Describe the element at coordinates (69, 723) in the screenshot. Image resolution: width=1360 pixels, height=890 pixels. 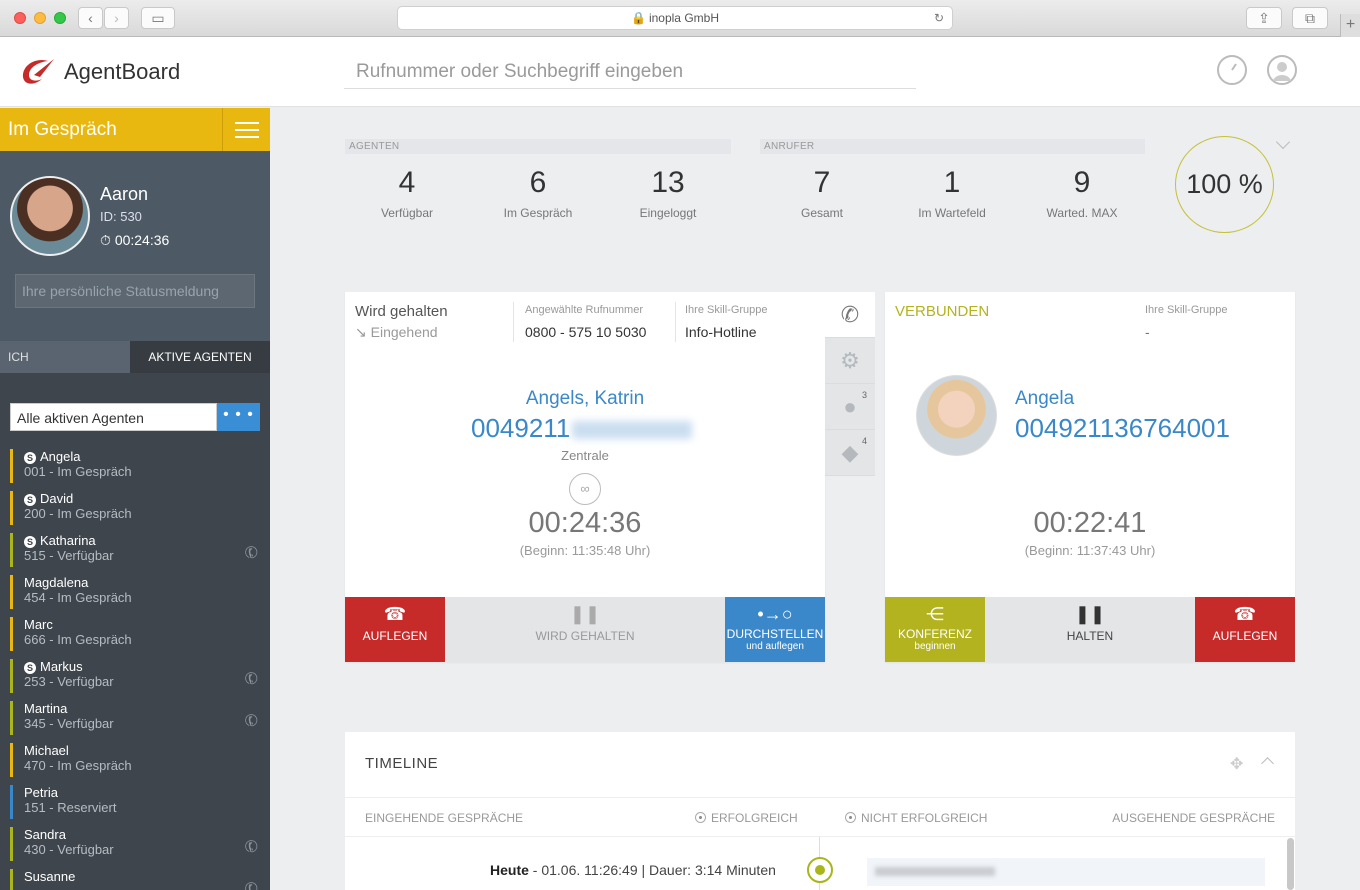
I see `agent-status-text: 345 - Verfügbar` at that location.